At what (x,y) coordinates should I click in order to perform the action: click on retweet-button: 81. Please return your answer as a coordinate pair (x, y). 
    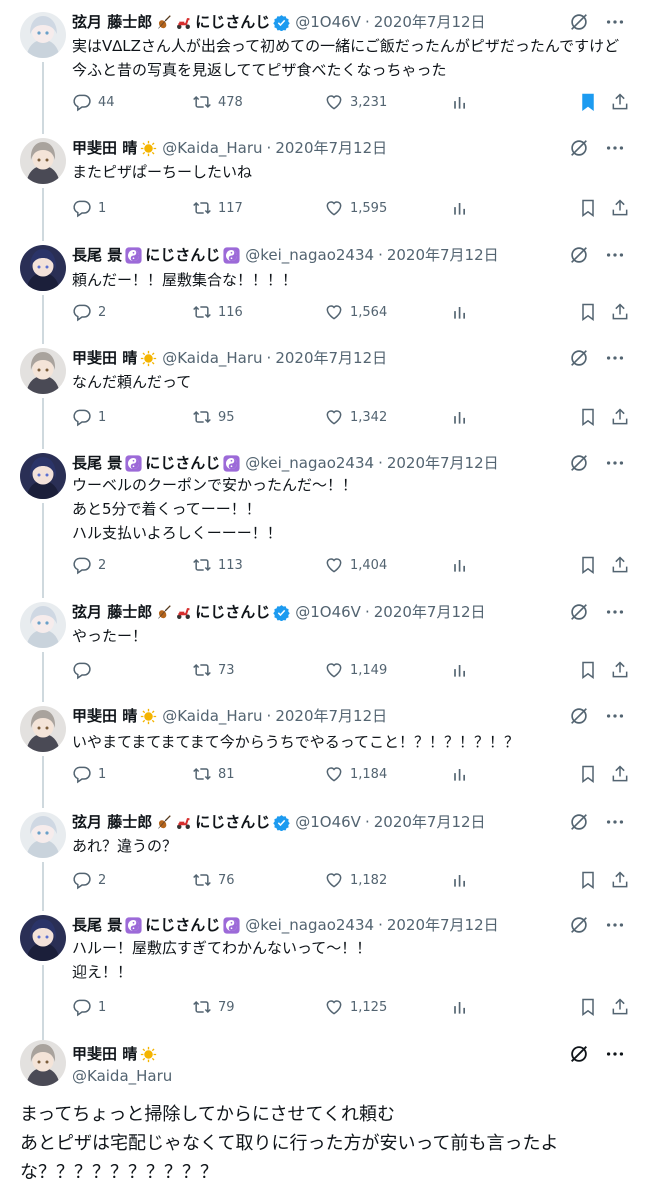
    Looking at the image, I should click on (213, 774).